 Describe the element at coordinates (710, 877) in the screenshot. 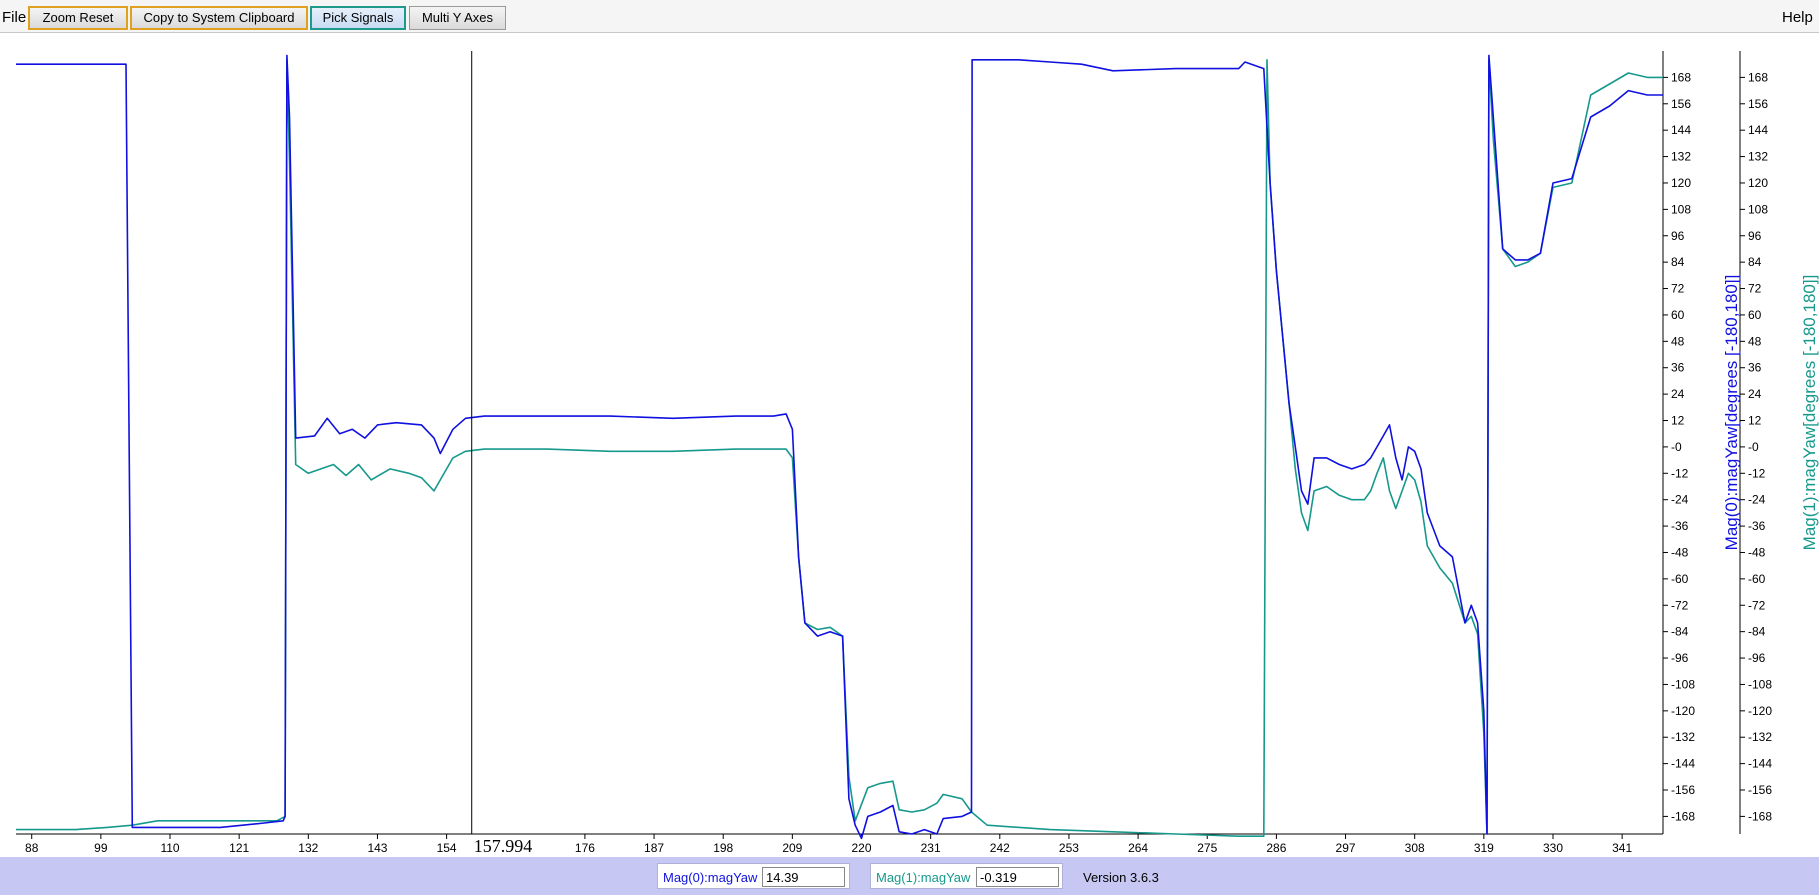

I see `series0-readout-label: Mag(0):magYaw` at that location.